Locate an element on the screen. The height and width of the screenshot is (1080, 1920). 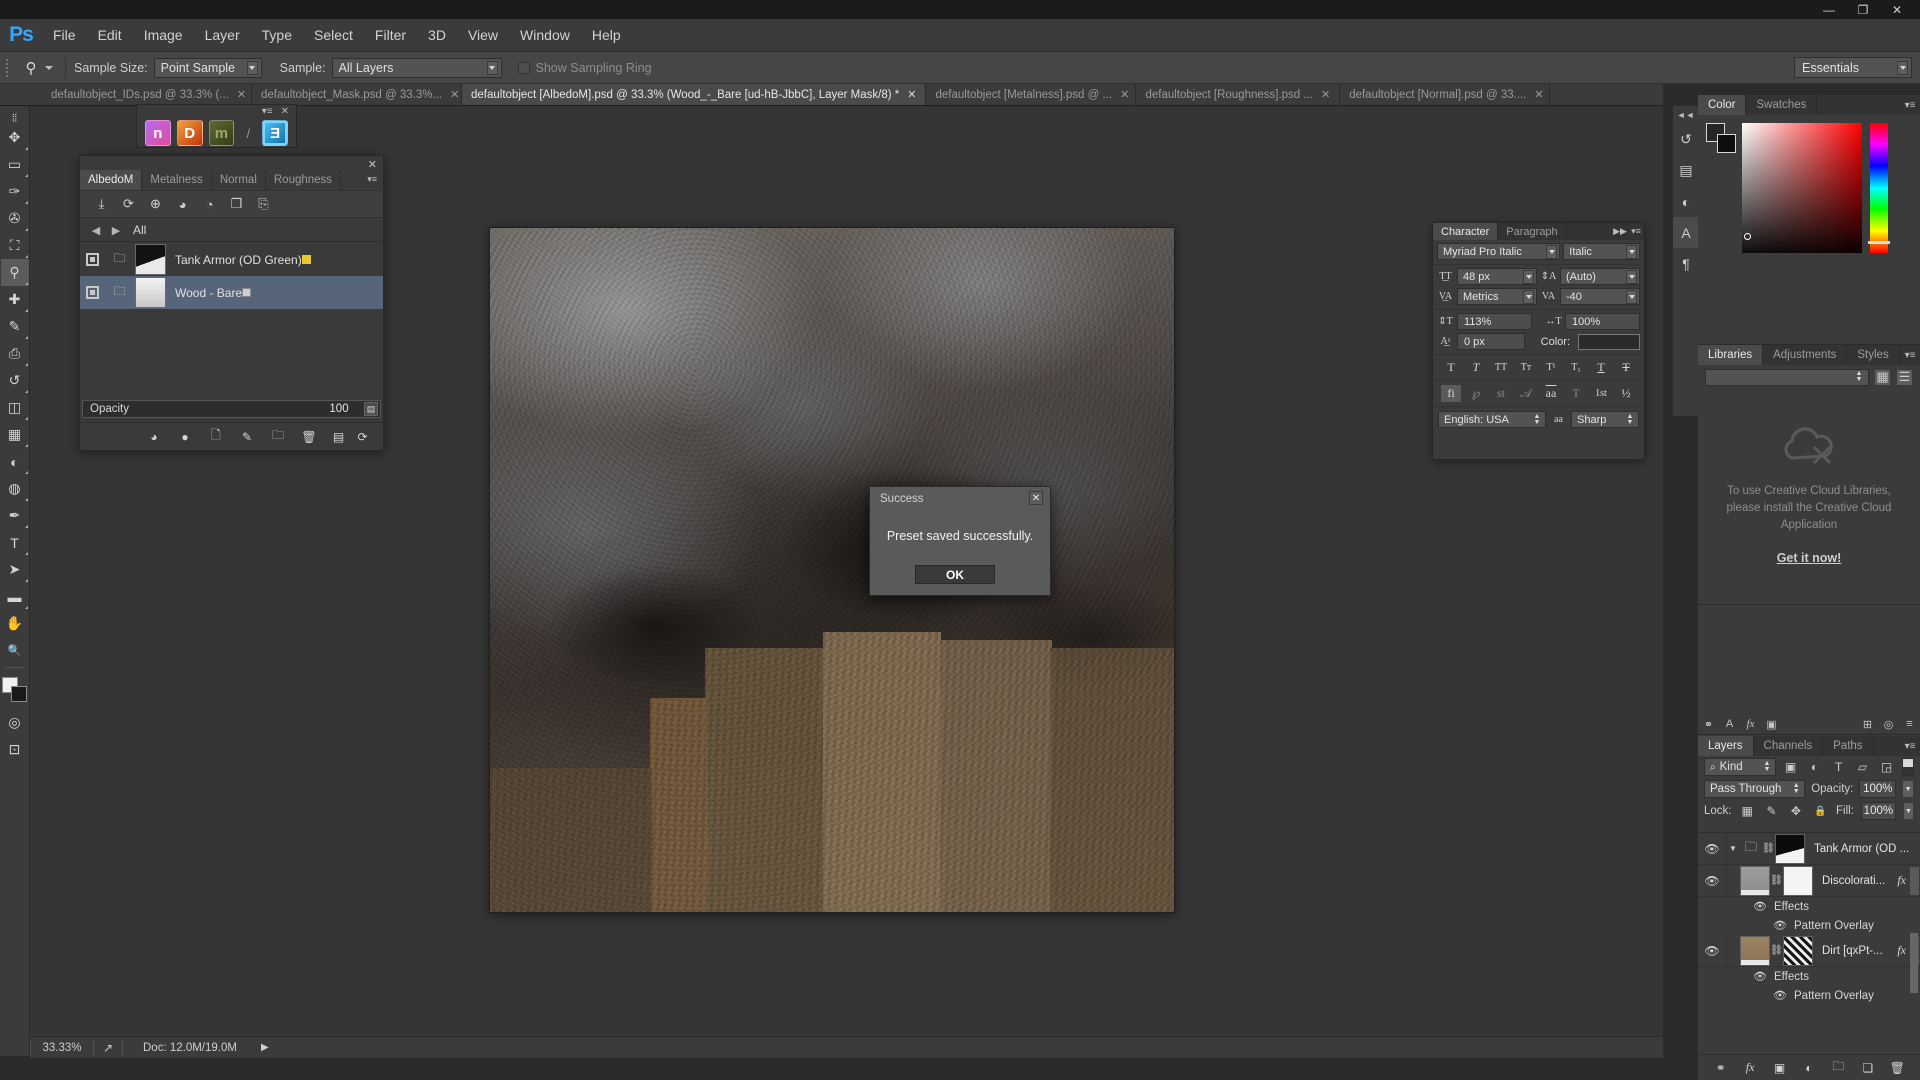
tool-brush: ✎ is located at coordinates (15, 326).